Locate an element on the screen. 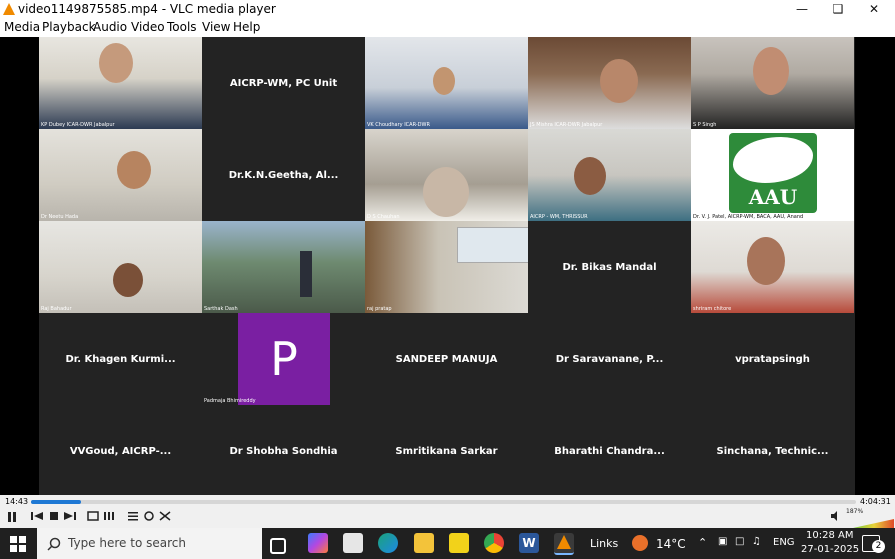  links-toolbar: Links is located at coordinates (604, 543).